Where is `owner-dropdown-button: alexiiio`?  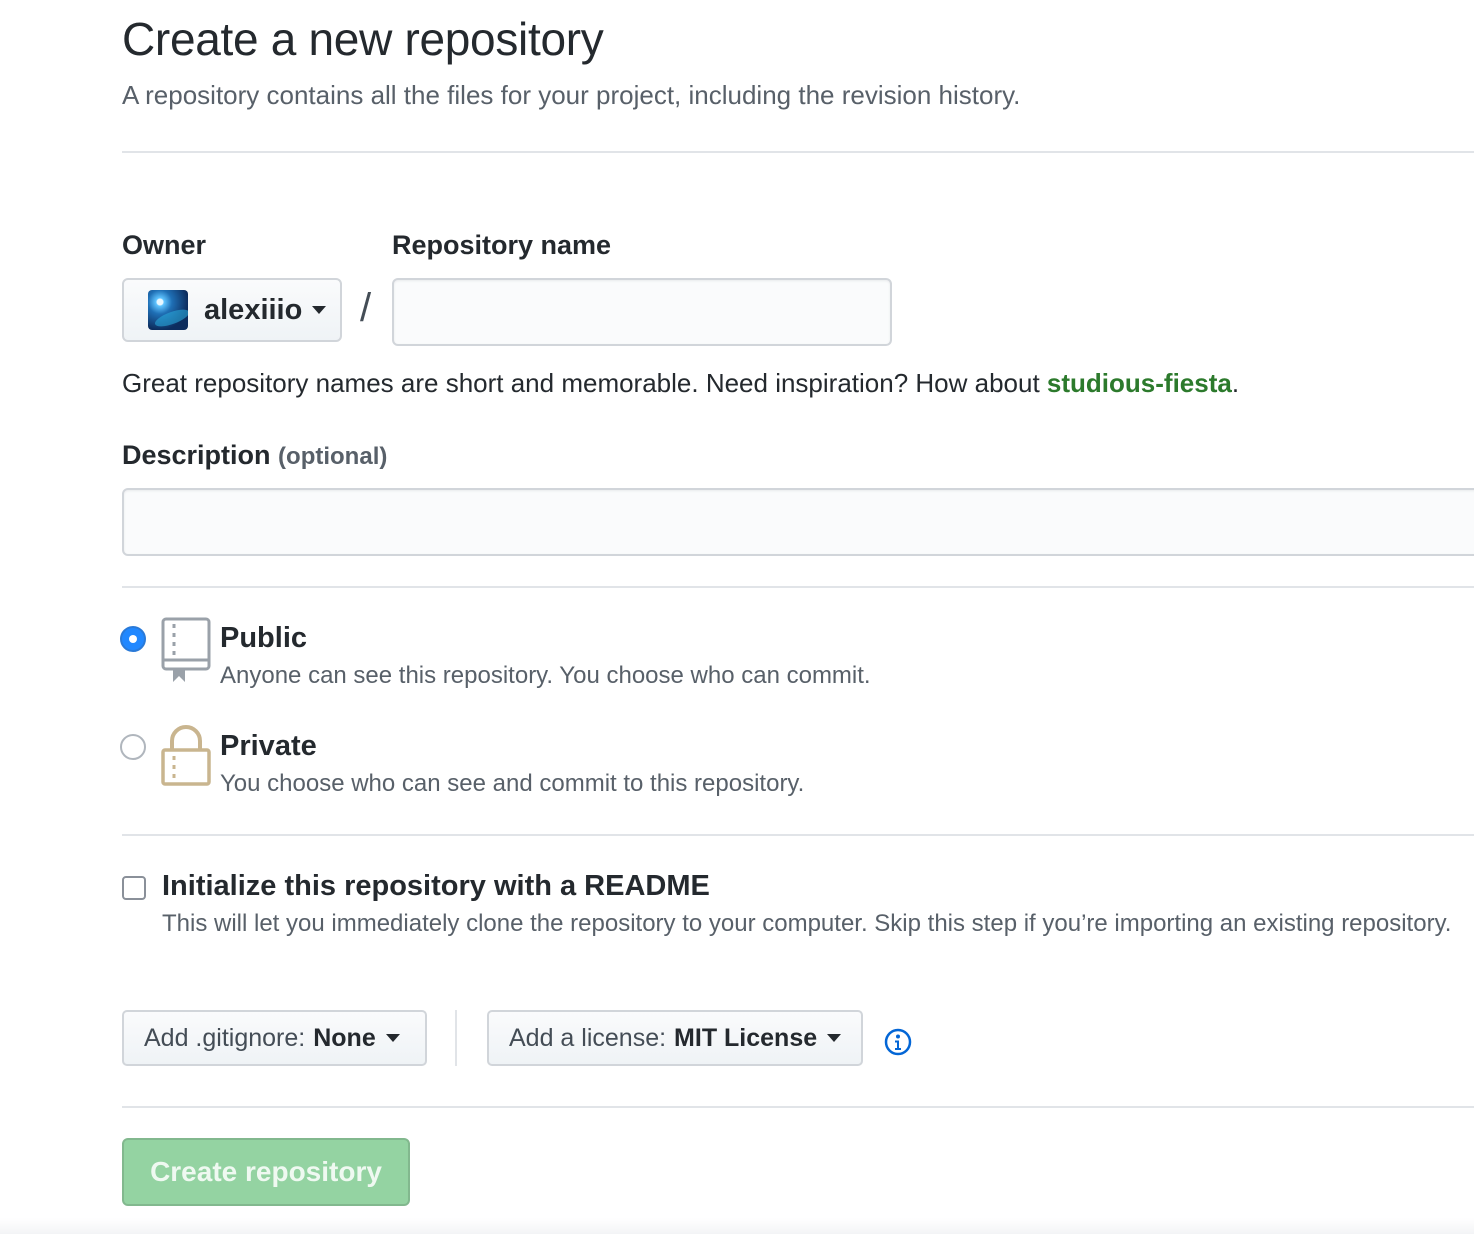 owner-dropdown-button: alexiiio is located at coordinates (232, 310).